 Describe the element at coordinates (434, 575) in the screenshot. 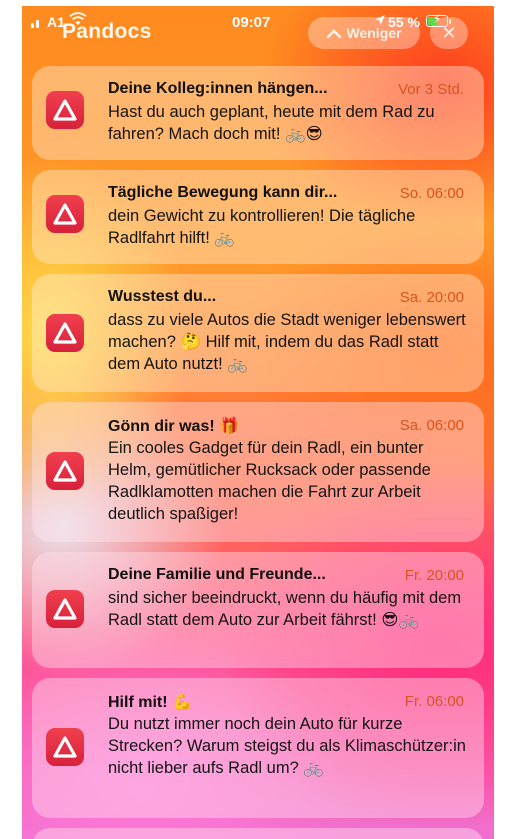

I see `notification-timestamp: Fr. 20:00` at that location.